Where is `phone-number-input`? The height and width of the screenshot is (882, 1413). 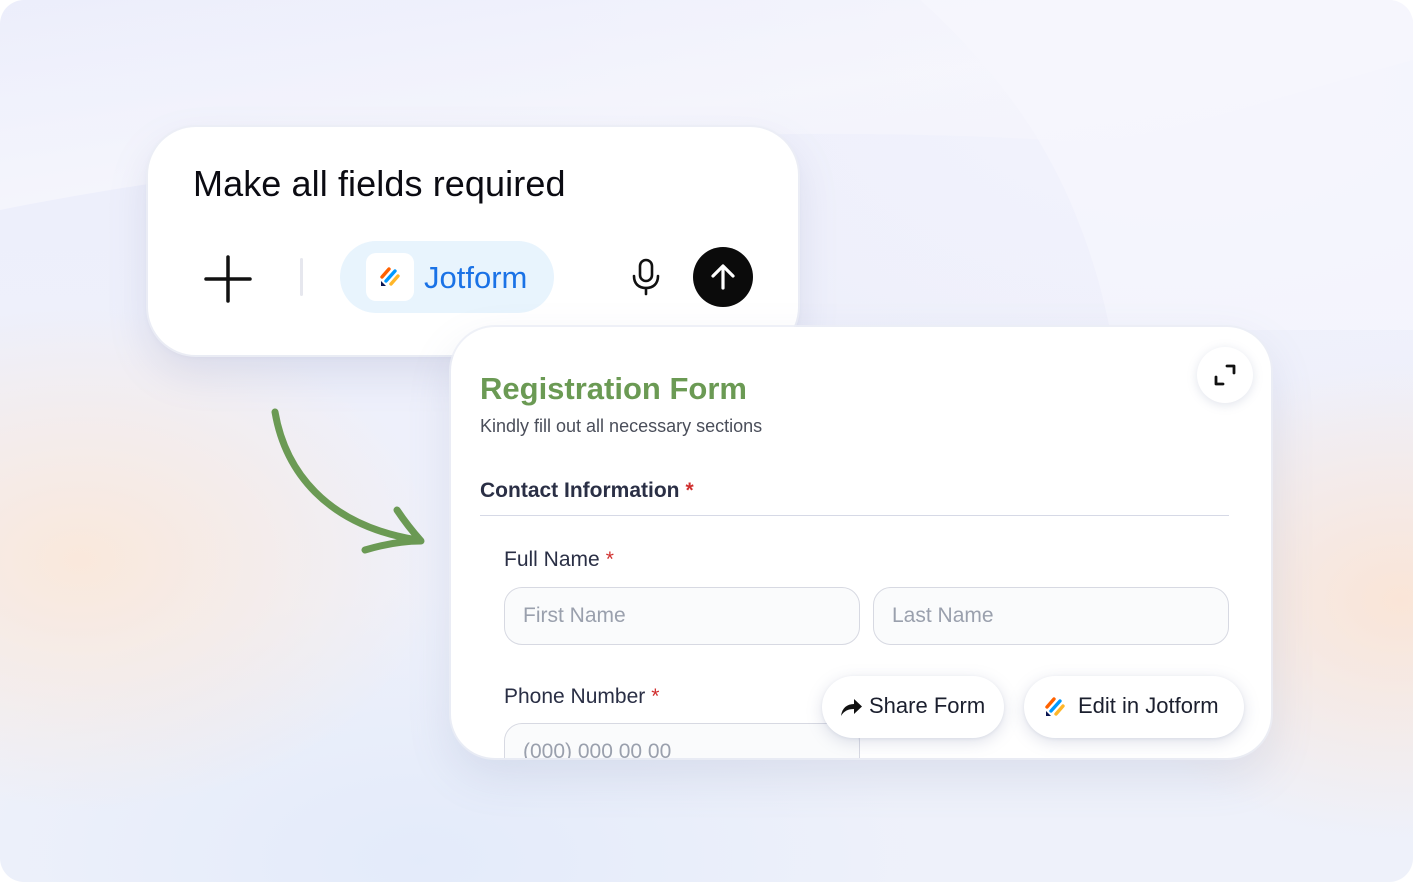 phone-number-input is located at coordinates (682, 740).